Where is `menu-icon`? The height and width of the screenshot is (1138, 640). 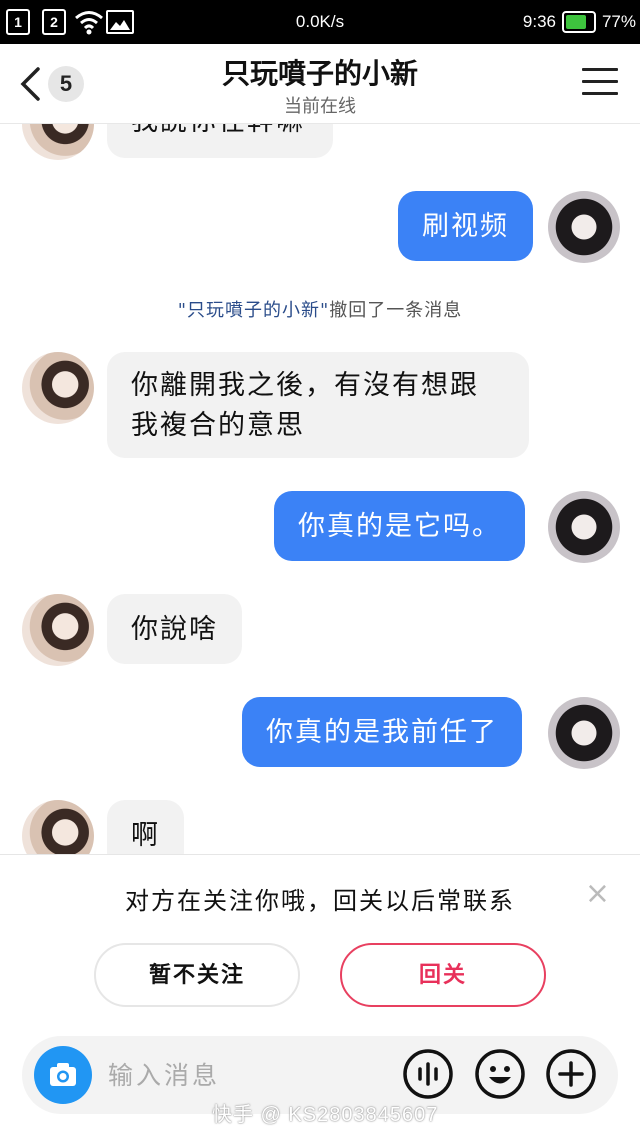 menu-icon is located at coordinates (600, 83).